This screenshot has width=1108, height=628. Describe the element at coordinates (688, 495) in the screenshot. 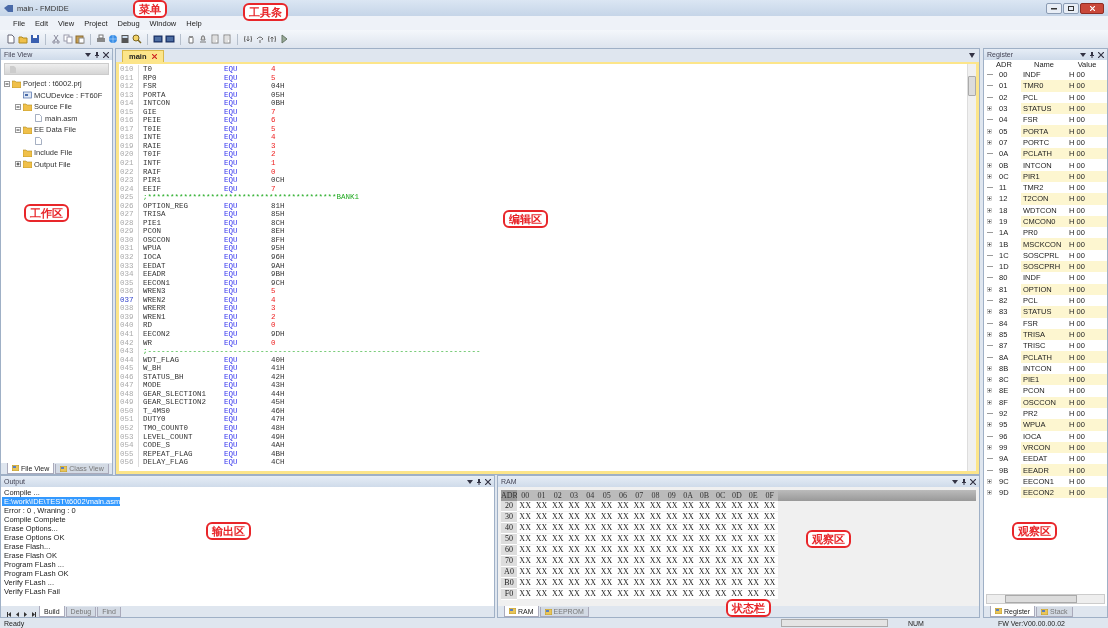

I see `column-header: 0A` at that location.